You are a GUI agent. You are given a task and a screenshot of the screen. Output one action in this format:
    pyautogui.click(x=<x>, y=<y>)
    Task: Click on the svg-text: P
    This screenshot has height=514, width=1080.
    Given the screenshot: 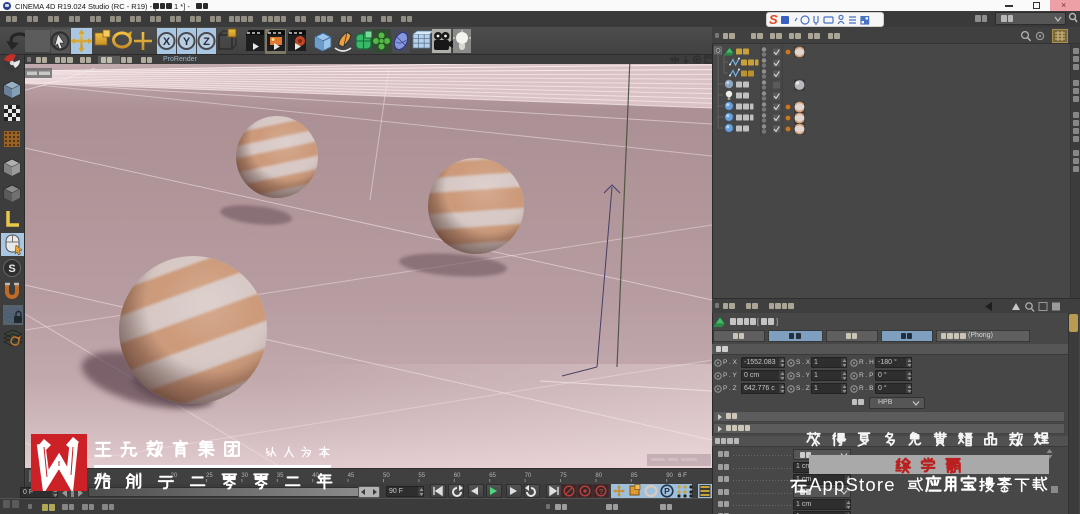 What is the action you would take?
    pyautogui.click(x=667, y=491)
    